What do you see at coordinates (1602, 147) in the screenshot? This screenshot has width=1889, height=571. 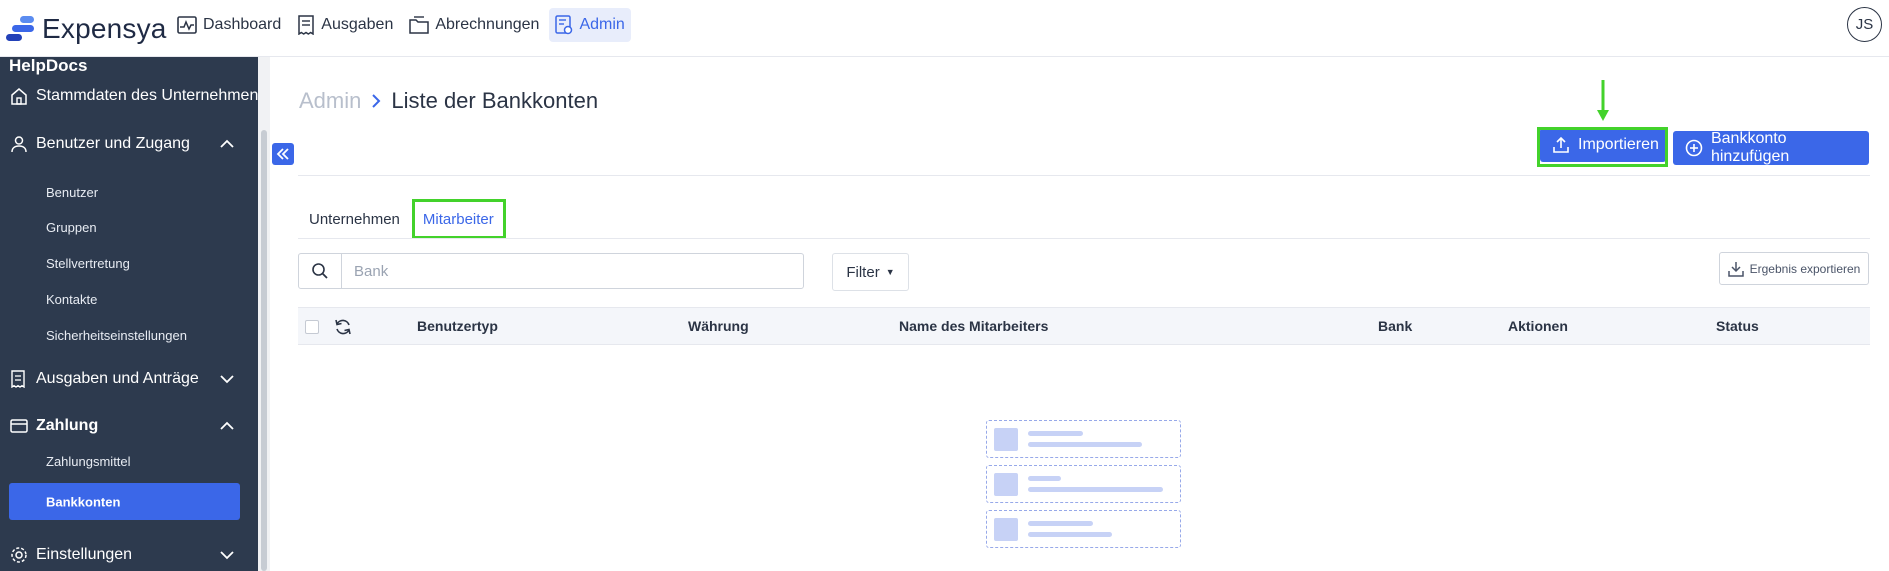 I see `import-highlight` at bounding box center [1602, 147].